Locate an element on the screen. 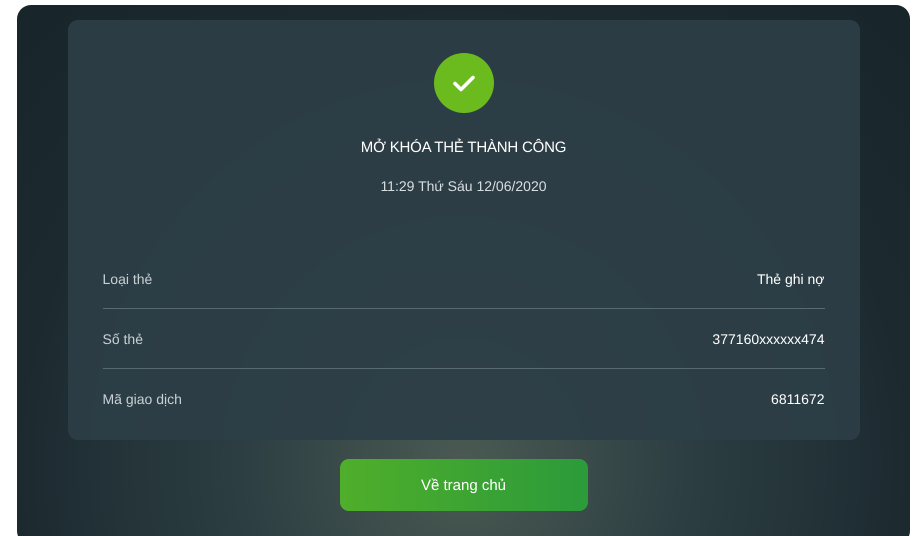 This screenshot has width=913, height=536. check-icon is located at coordinates (464, 83).